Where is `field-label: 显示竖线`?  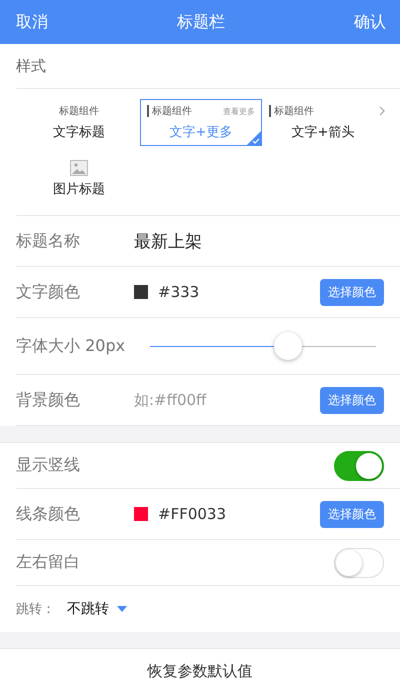
field-label: 显示竖线 is located at coordinates (48, 465).